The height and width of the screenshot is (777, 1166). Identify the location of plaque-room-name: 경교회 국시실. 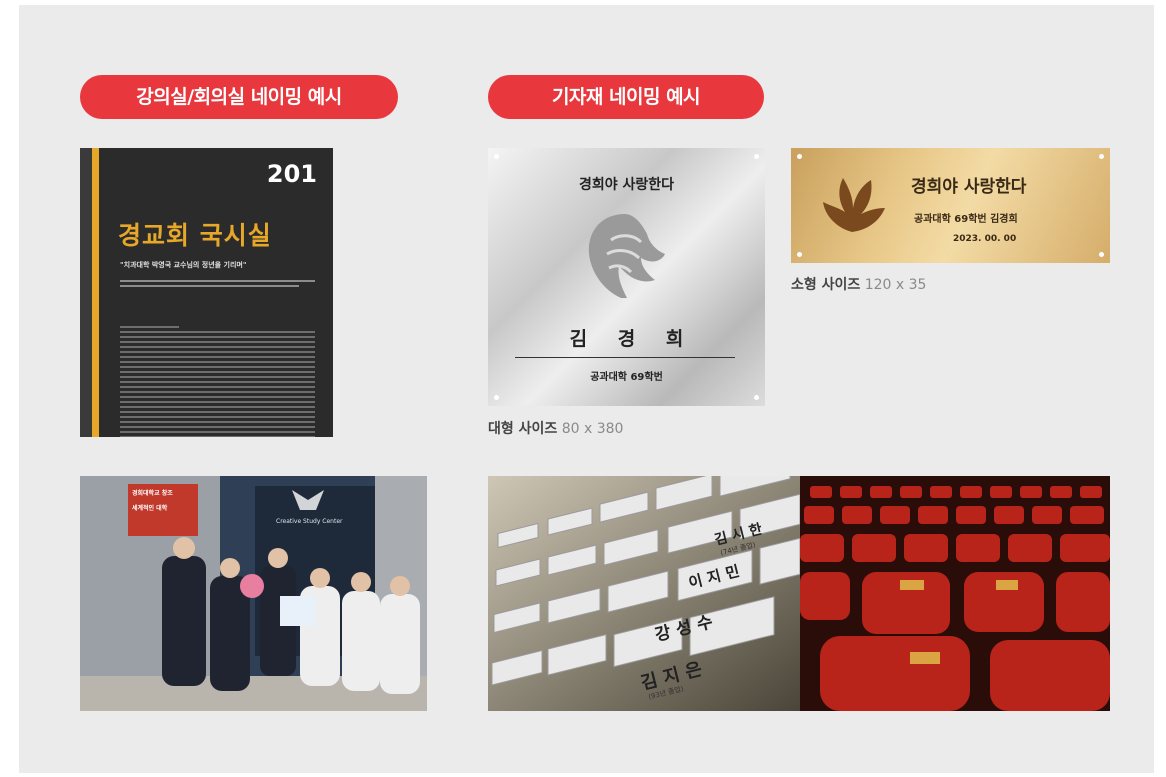
(195, 235).